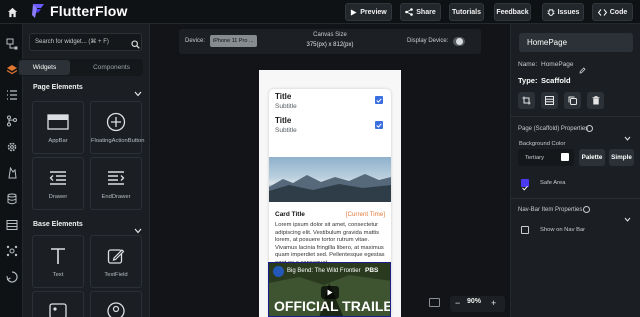 This screenshot has height=317, width=640. What do you see at coordinates (549, 100) in the screenshot?
I see `layout-icon` at bounding box center [549, 100].